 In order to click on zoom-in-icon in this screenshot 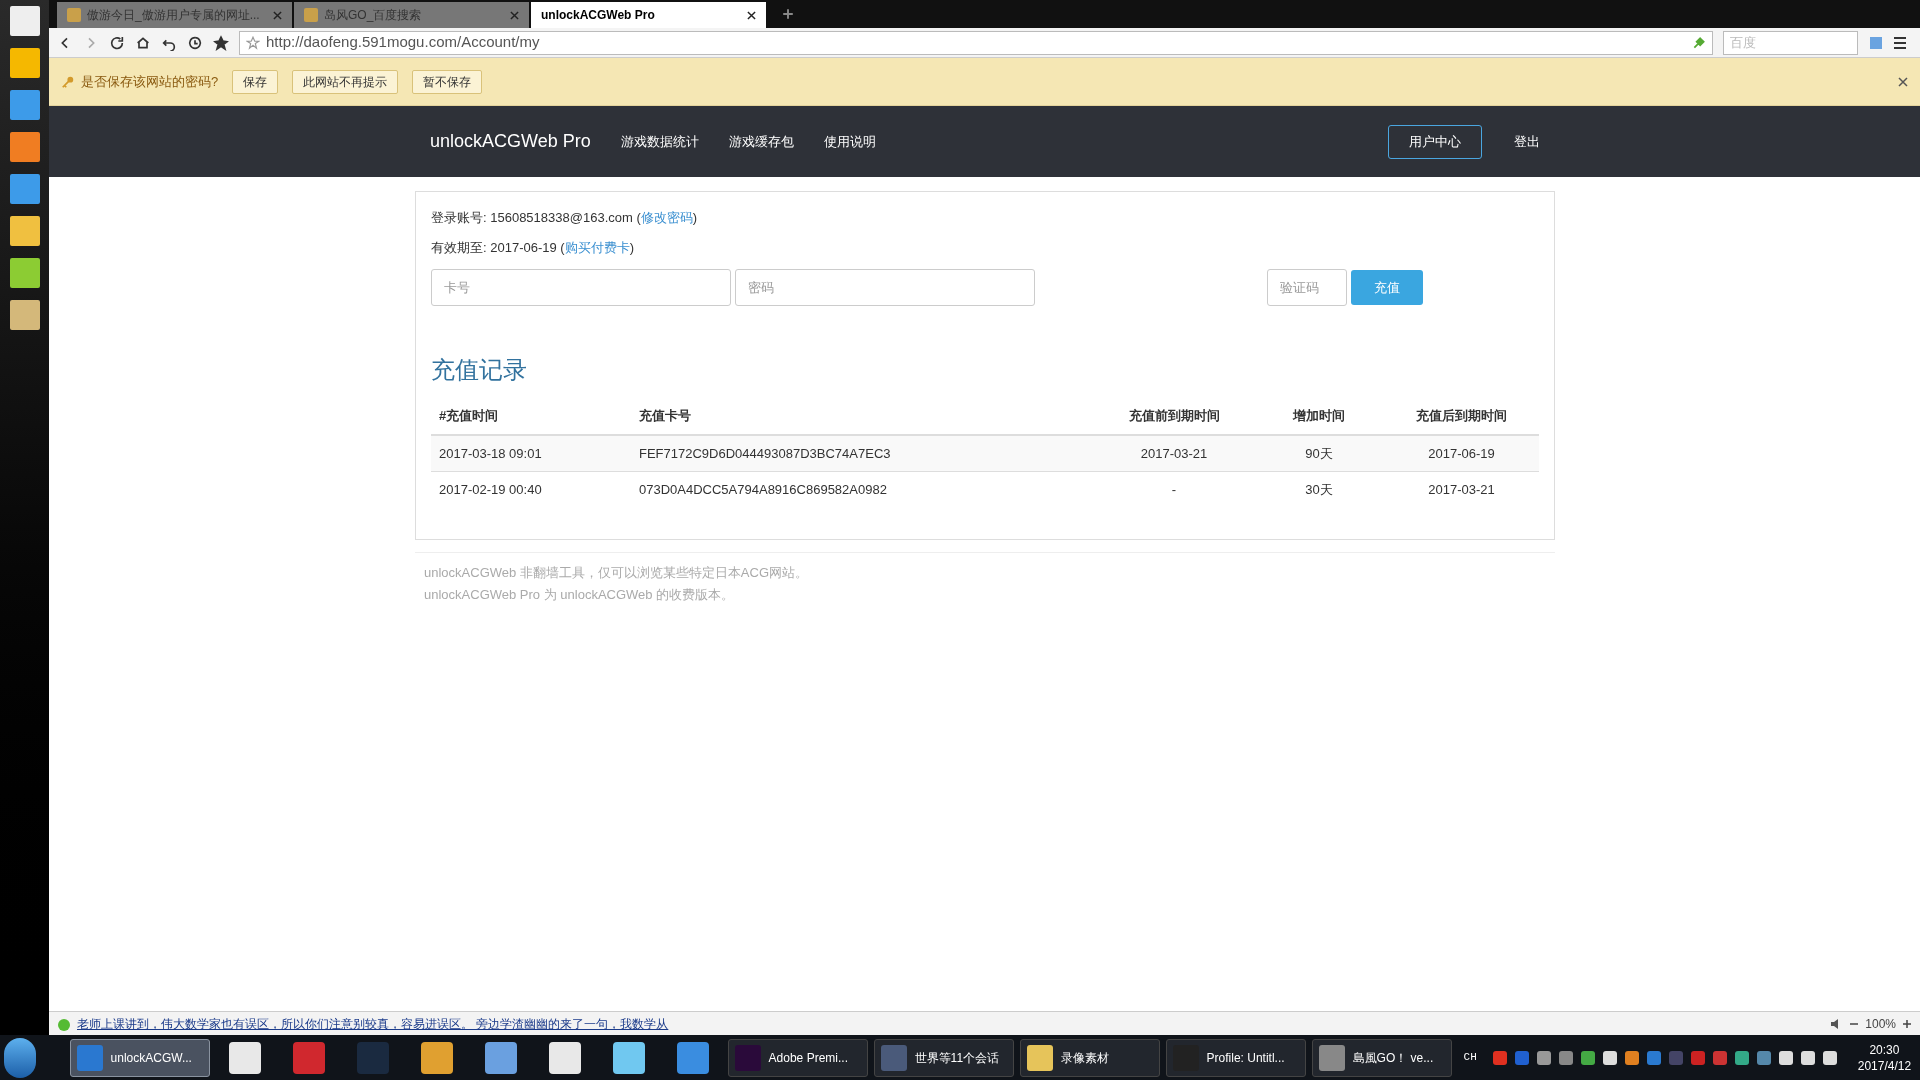, I will do `click(1907, 1023)`.